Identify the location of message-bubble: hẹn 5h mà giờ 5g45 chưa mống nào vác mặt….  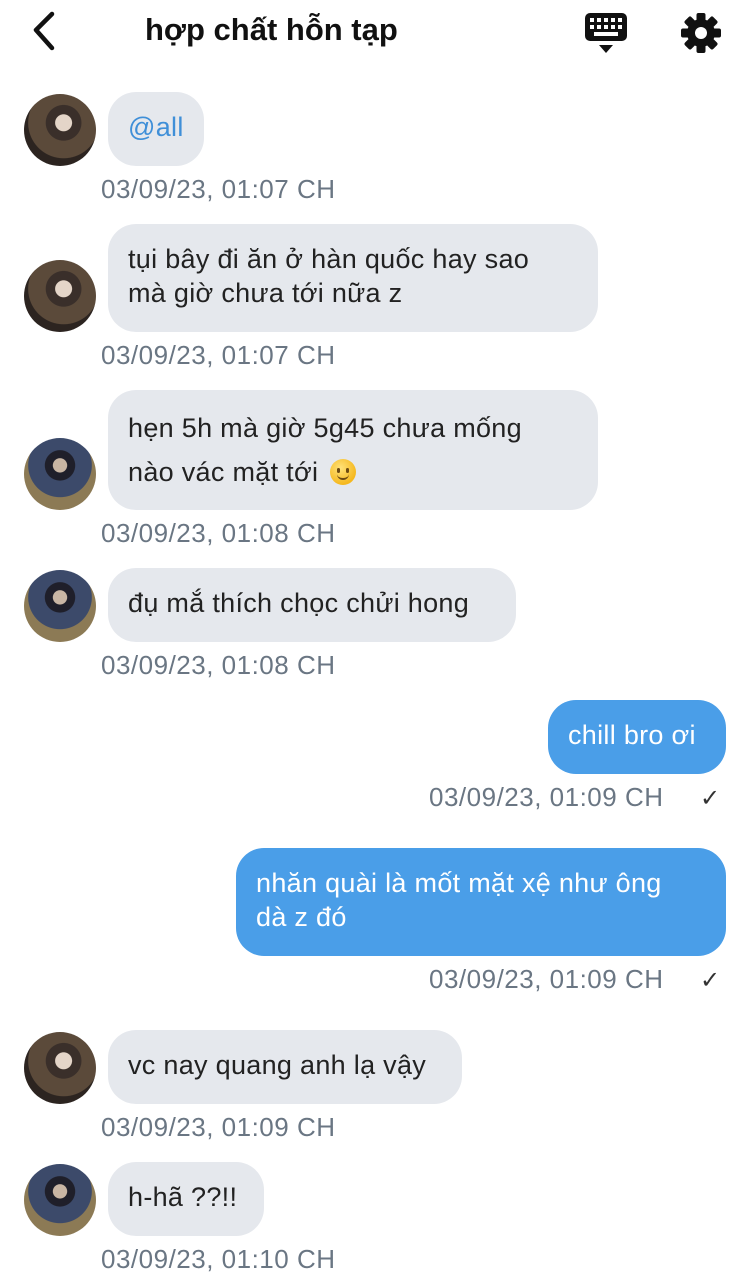
(353, 450).